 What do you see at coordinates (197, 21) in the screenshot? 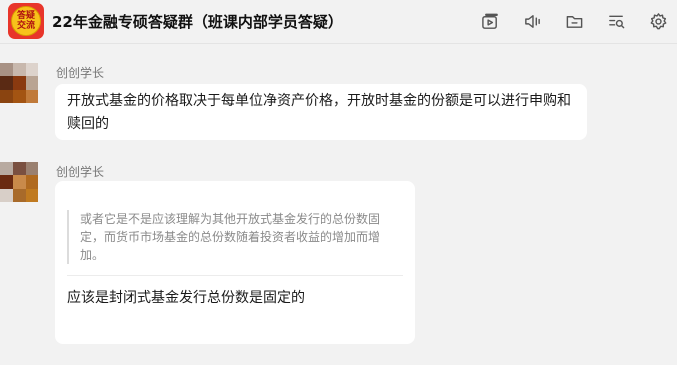
I see `chat-title: 22年金融专硕答疑群（班课内部学员答疑）` at bounding box center [197, 21].